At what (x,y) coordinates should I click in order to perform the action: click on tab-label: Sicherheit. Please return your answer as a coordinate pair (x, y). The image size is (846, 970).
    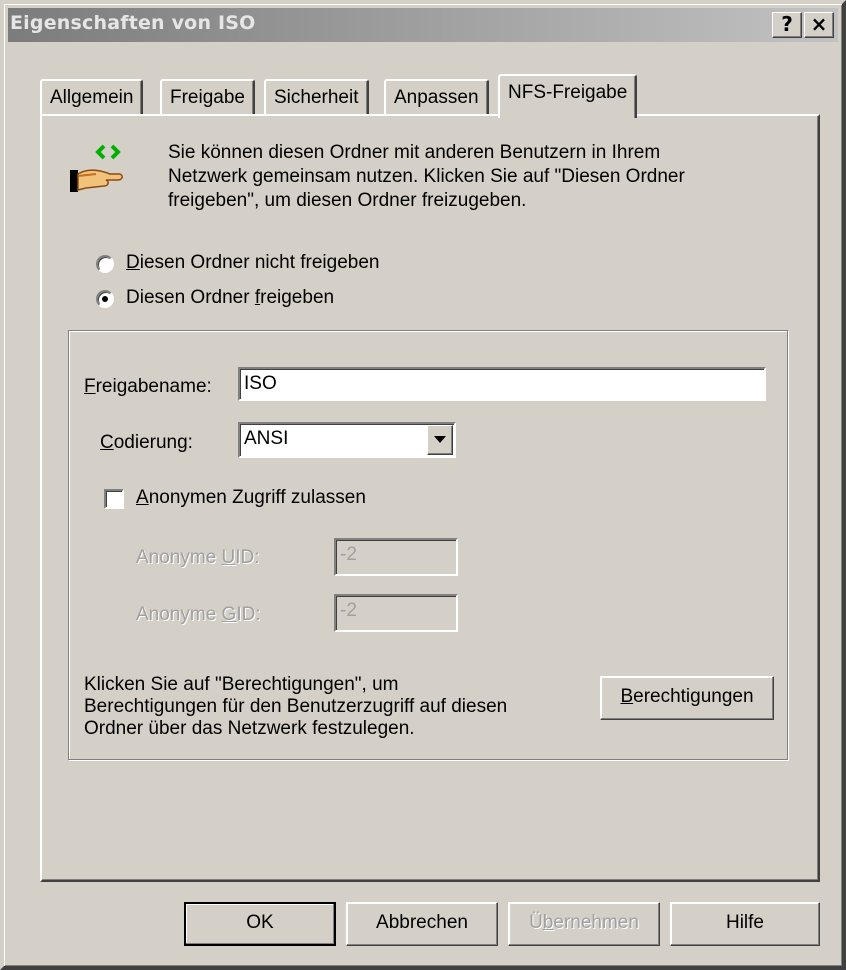
    Looking at the image, I should click on (316, 97).